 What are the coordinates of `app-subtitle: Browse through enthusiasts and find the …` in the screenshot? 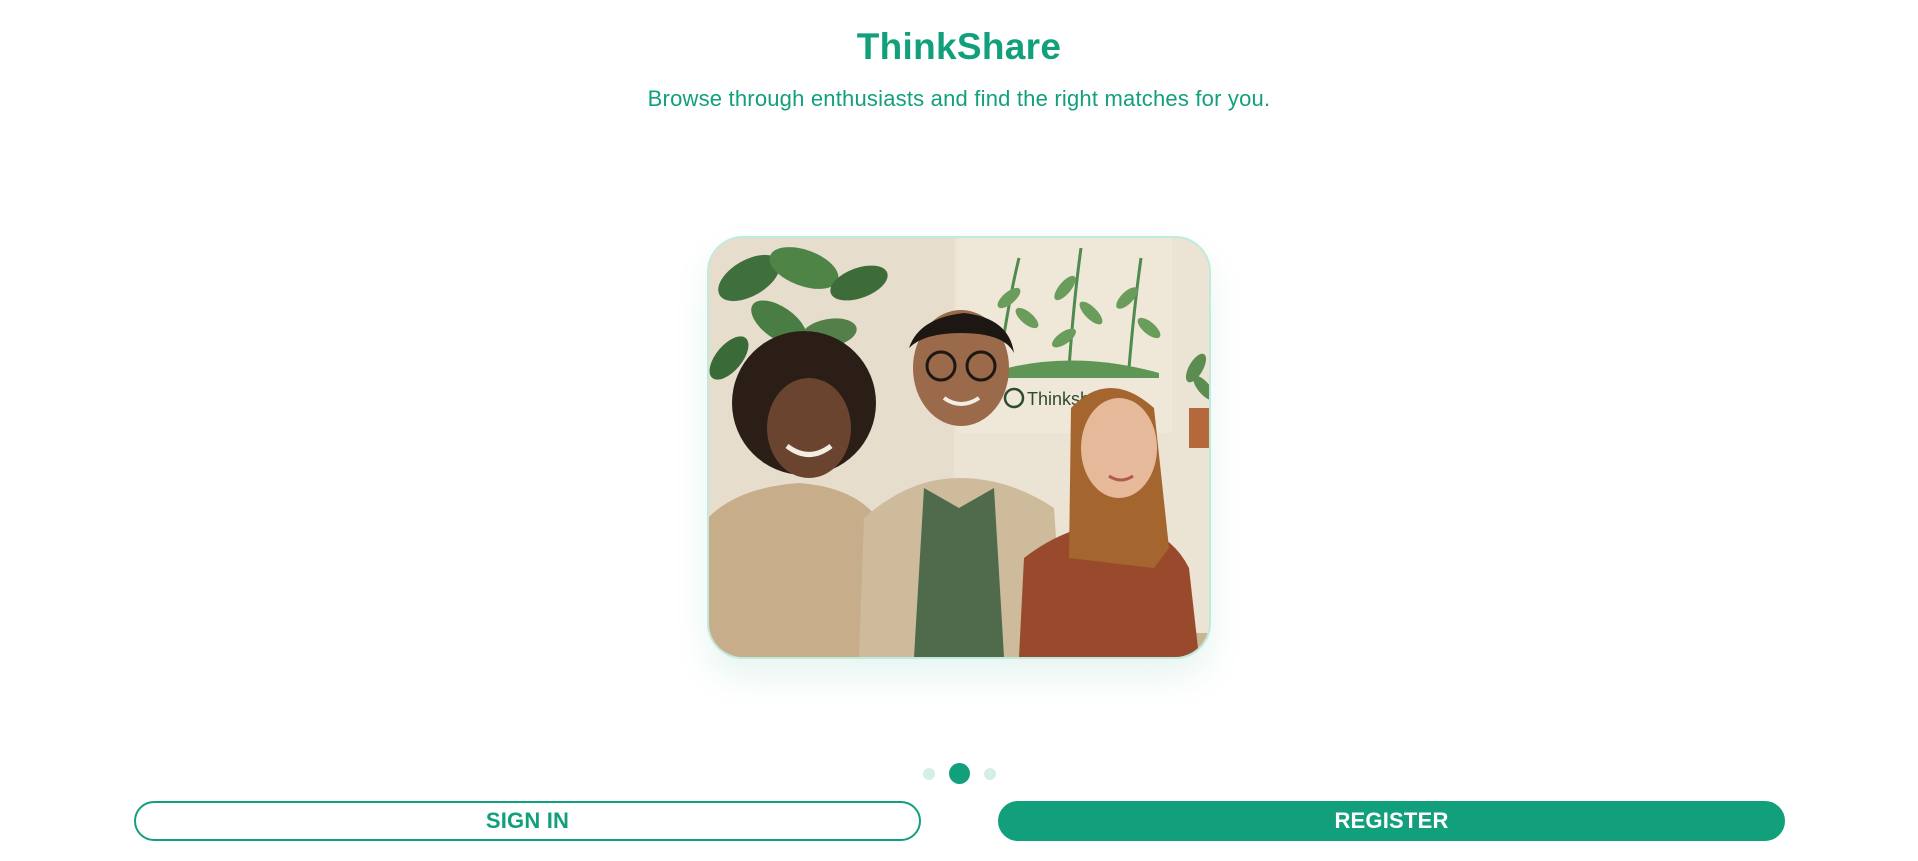 It's located at (959, 98).